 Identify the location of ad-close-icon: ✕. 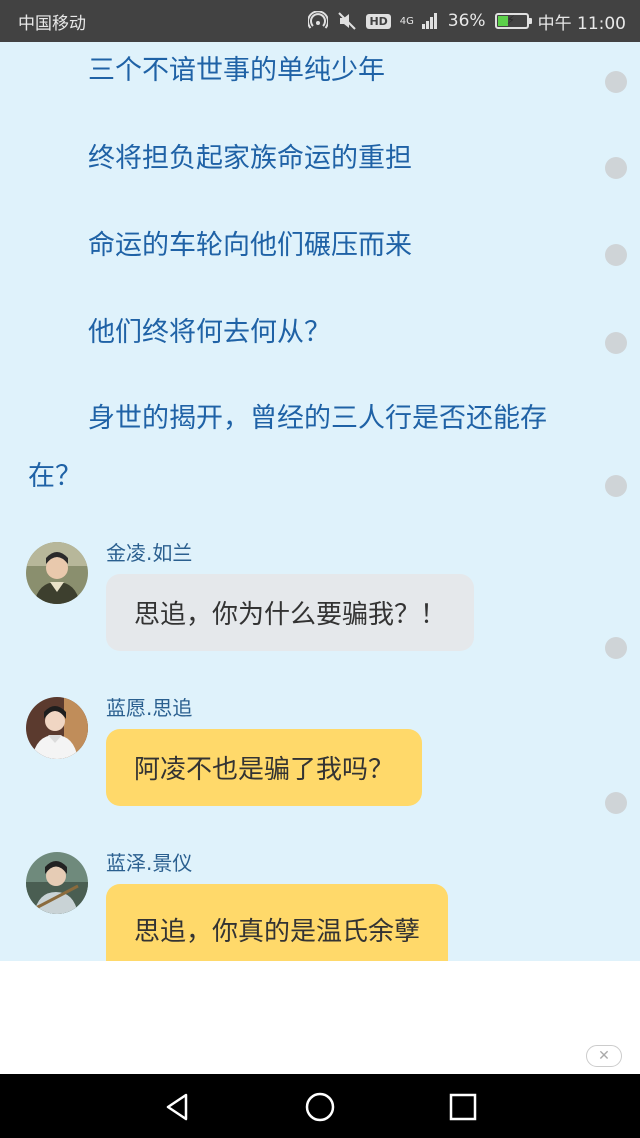
(604, 1056).